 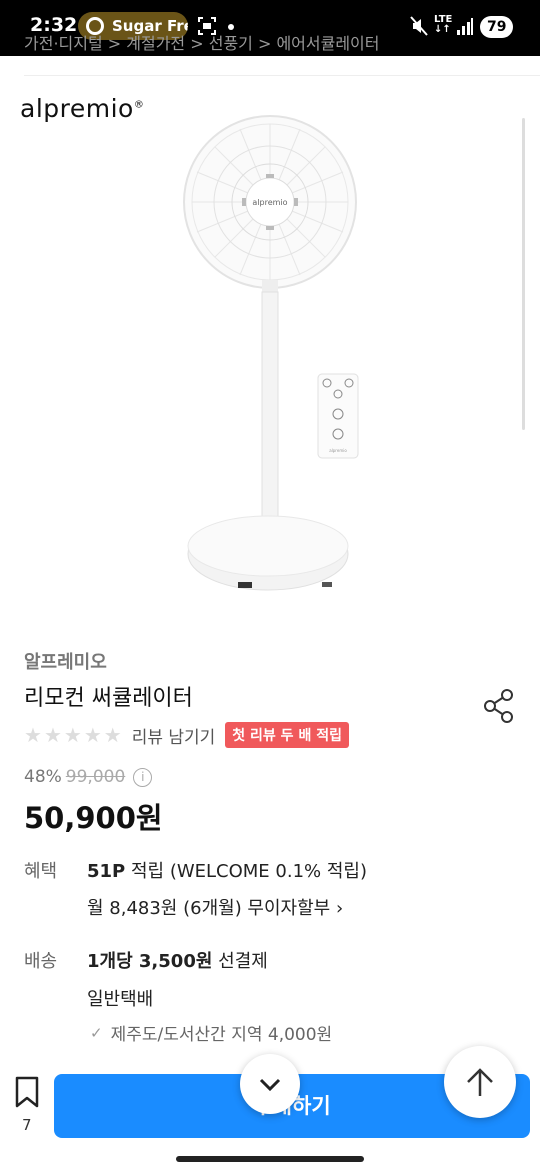 What do you see at coordinates (95, 777) in the screenshot?
I see `original-price: 99,000` at bounding box center [95, 777].